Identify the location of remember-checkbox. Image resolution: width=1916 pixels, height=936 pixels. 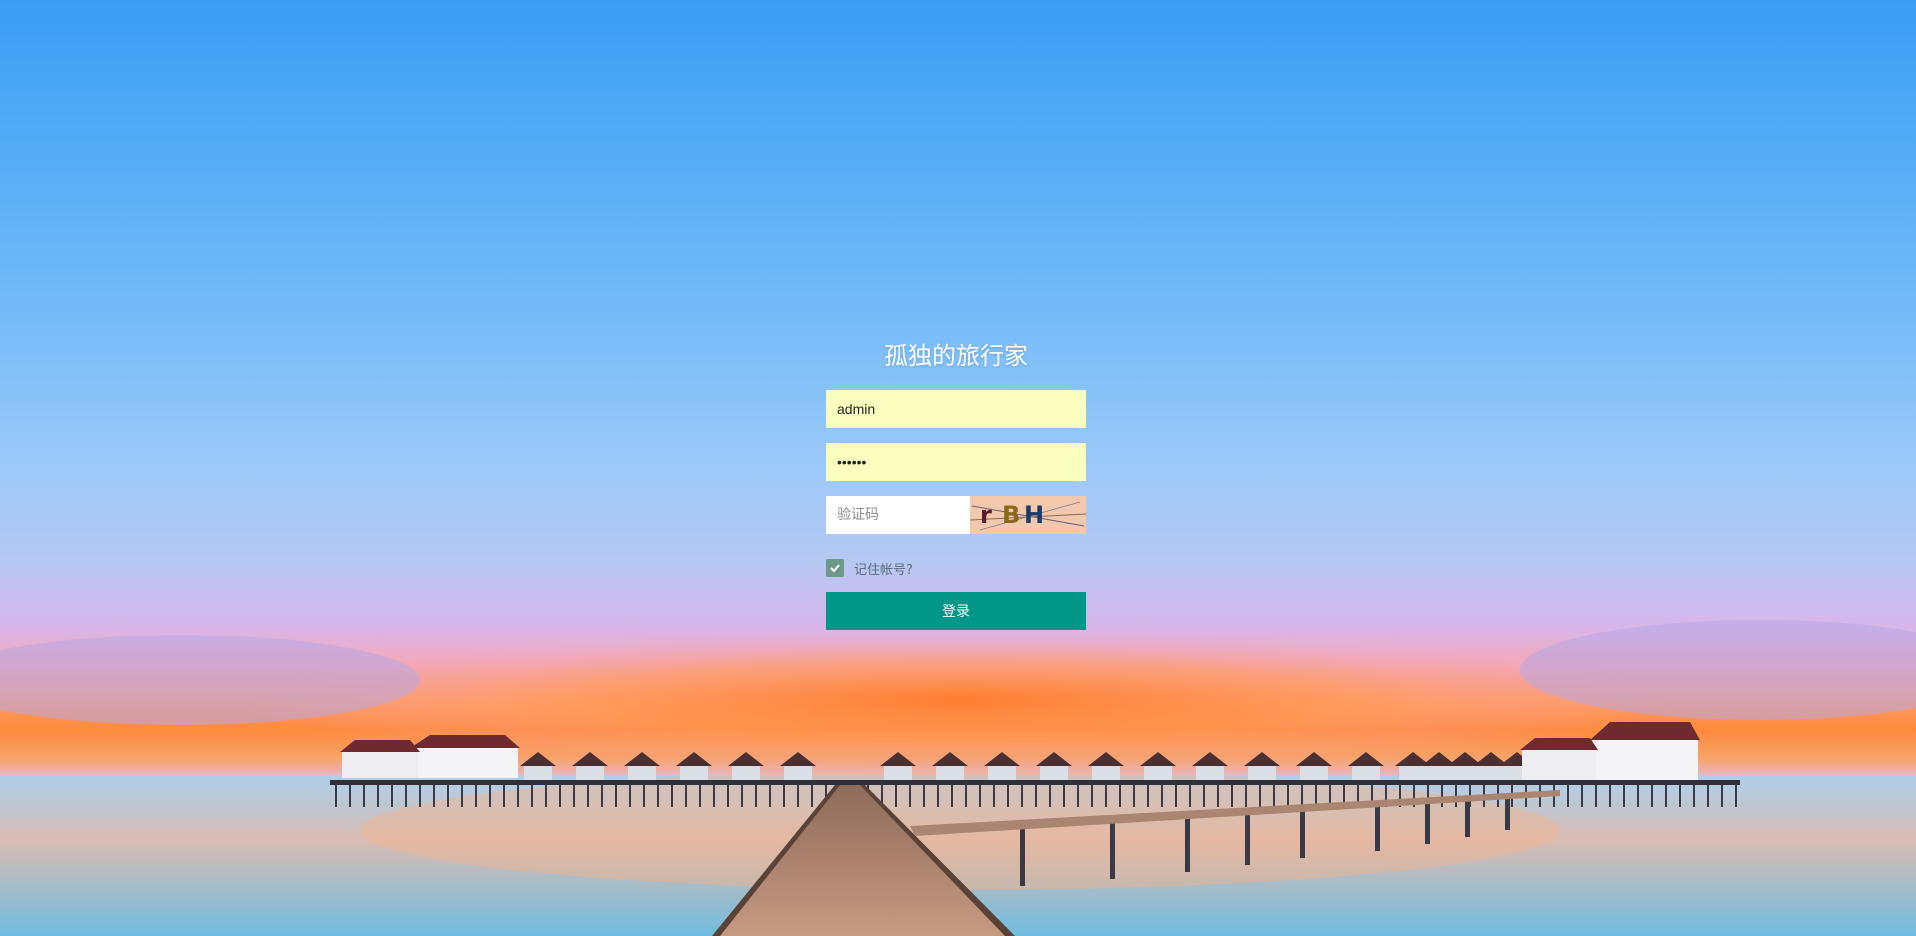
(835, 568).